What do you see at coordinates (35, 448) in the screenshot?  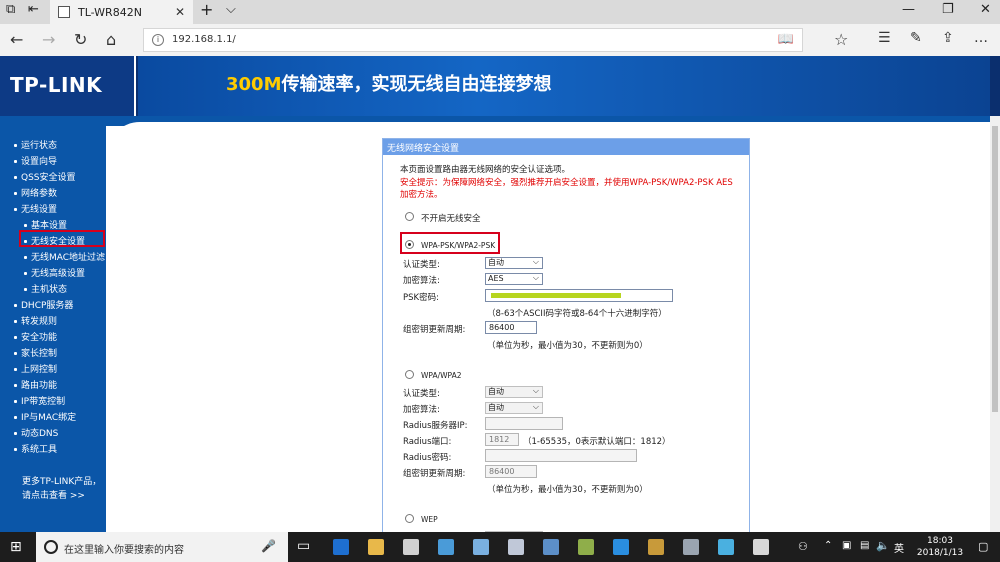 I see `sidebar-item-tools: 系统工具` at bounding box center [35, 448].